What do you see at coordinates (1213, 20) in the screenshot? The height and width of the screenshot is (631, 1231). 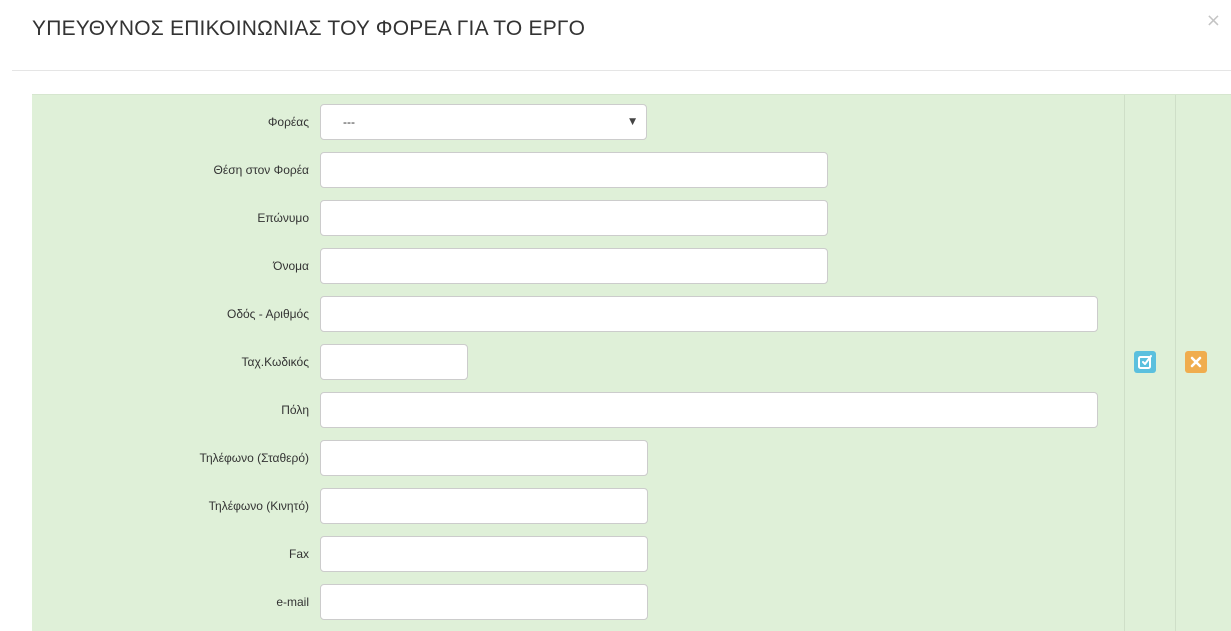 I see `close-icon: ×` at bounding box center [1213, 20].